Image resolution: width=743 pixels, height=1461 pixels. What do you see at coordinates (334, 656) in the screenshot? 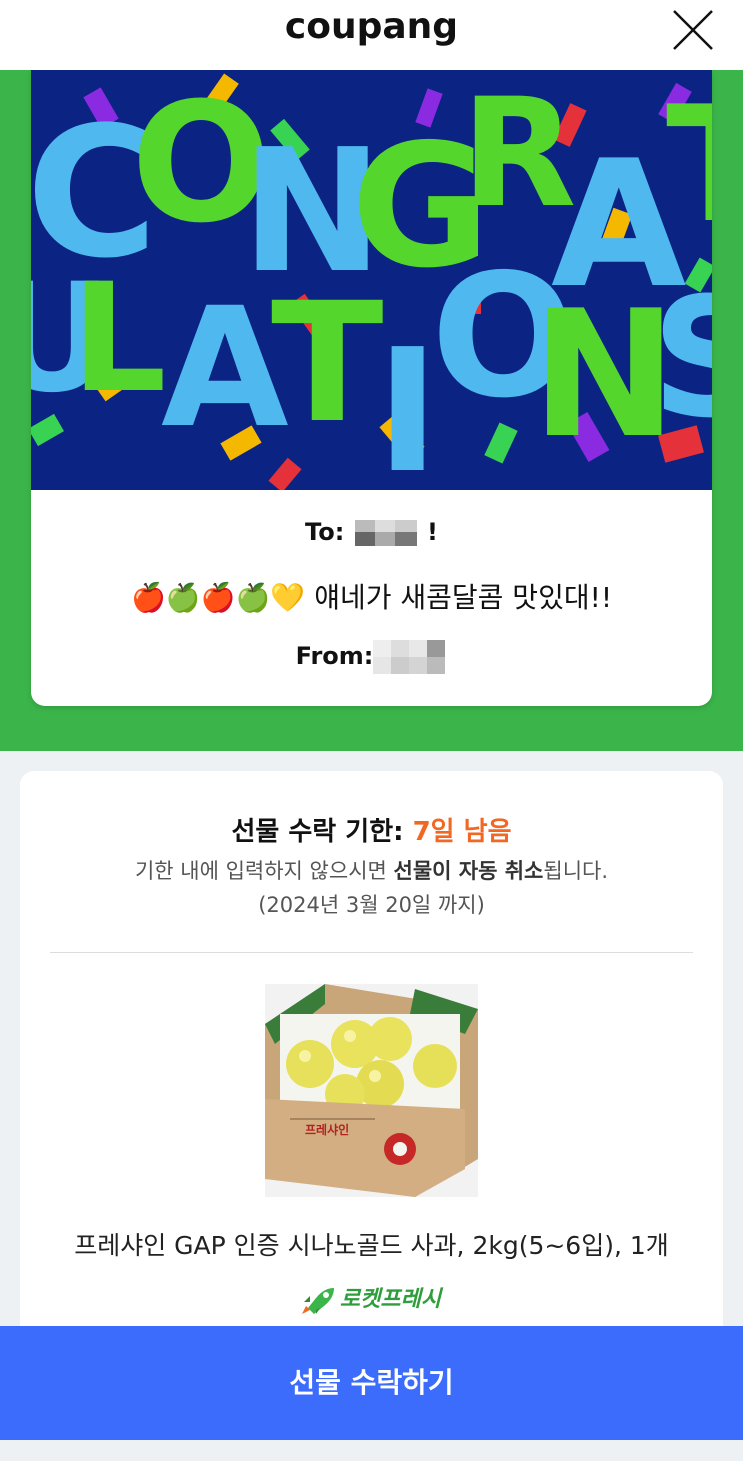
I see `from-label: From:` at bounding box center [334, 656].